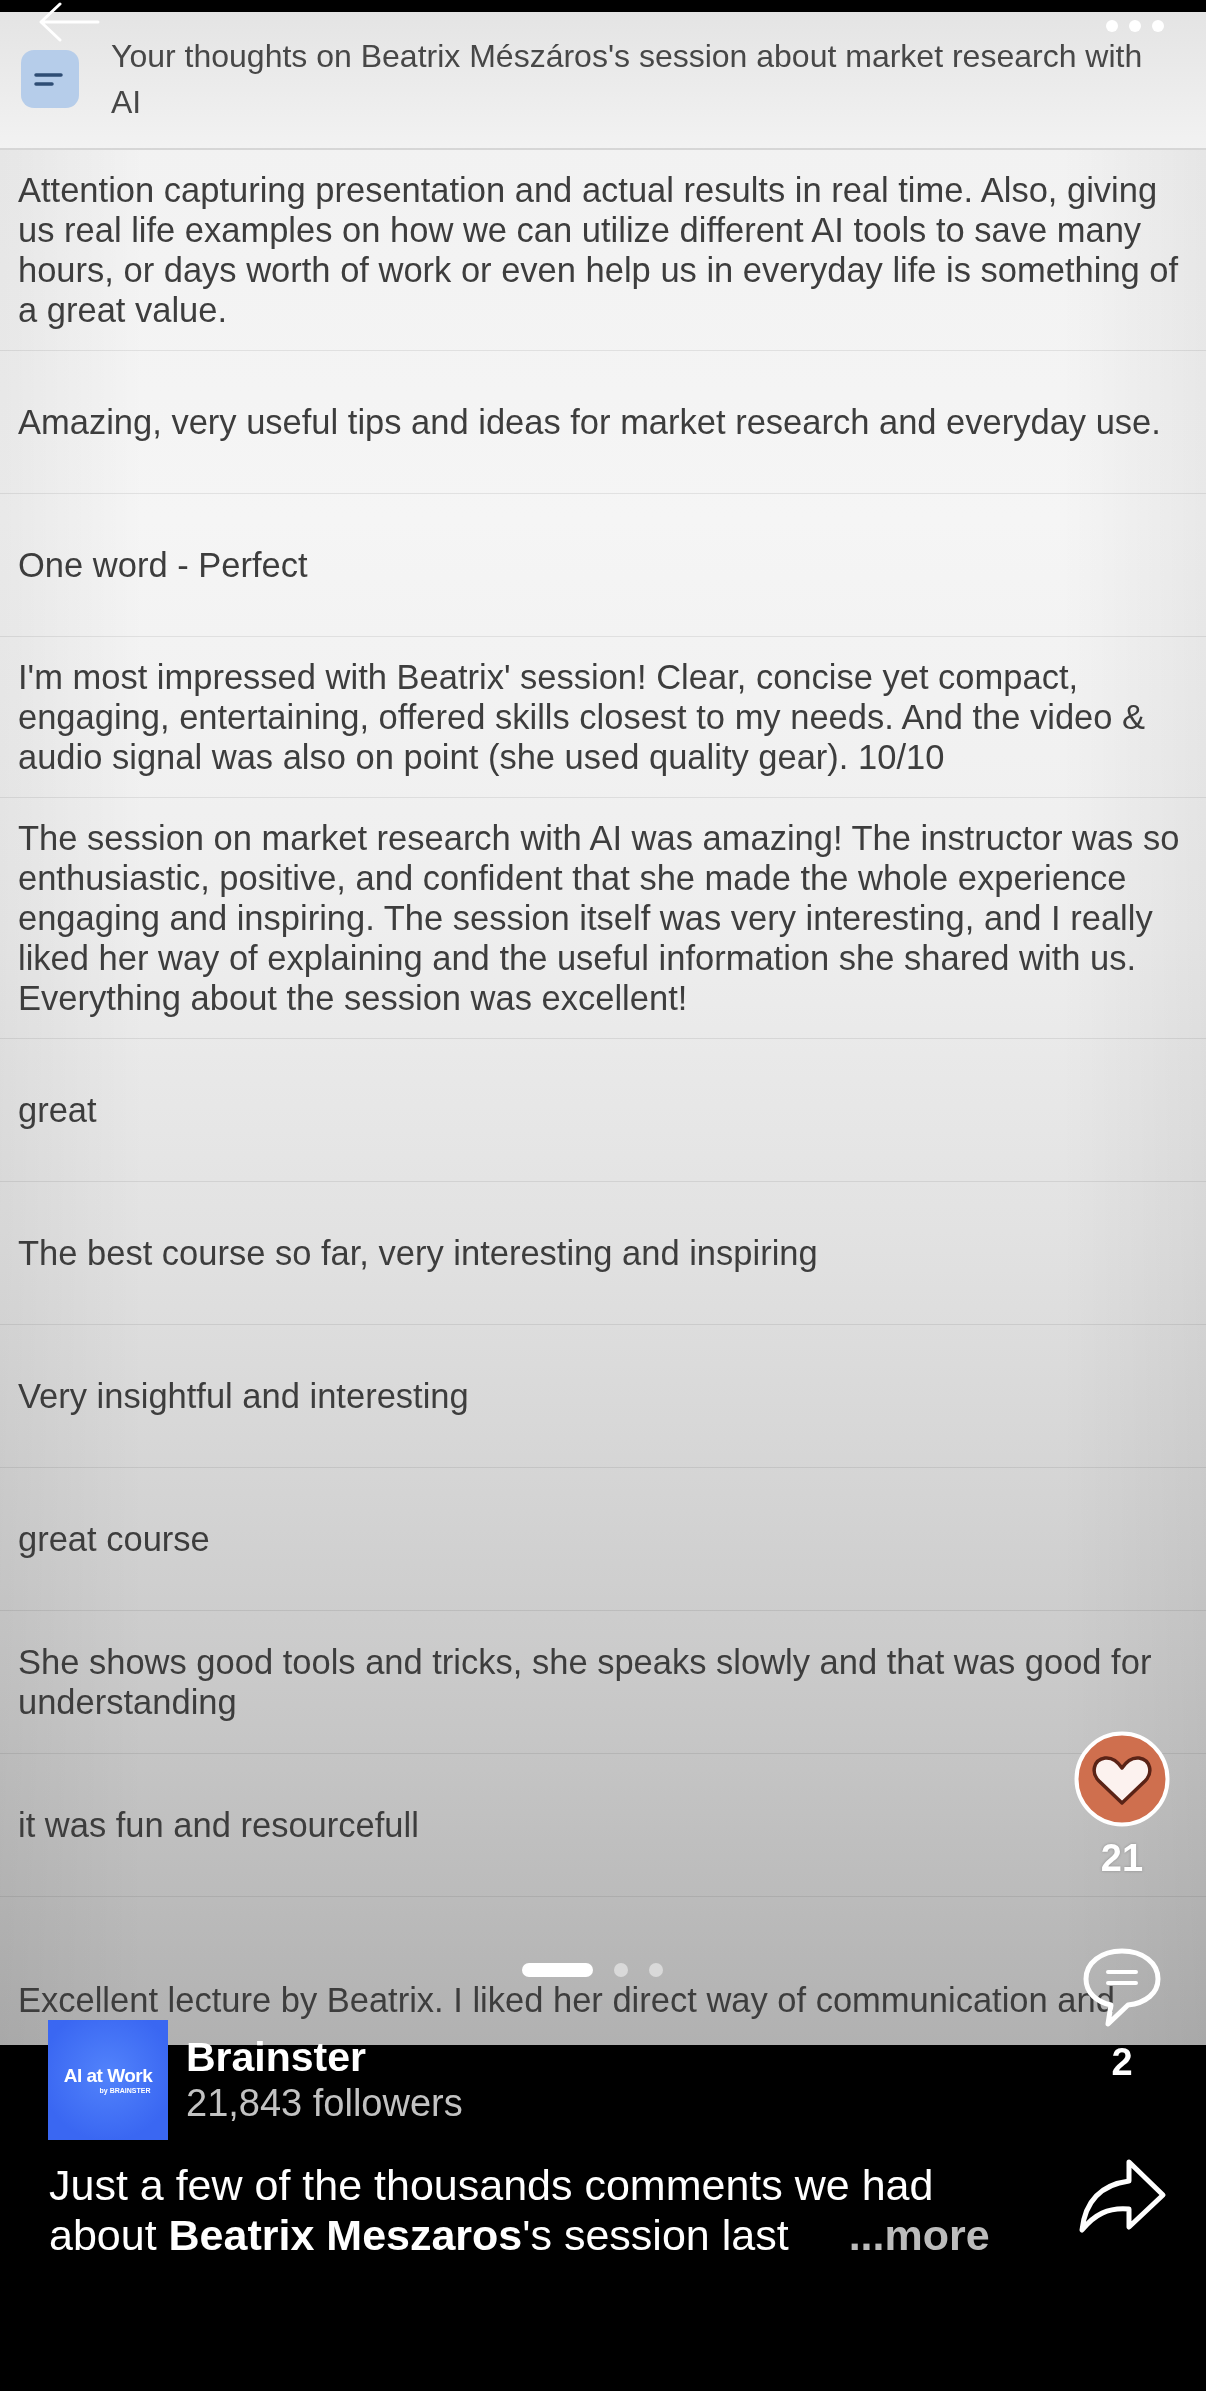 The image size is (1206, 2391). What do you see at coordinates (589, 422) in the screenshot?
I see `response-text: Amazing, very useful tips and ideas for market research and everyday use.` at bounding box center [589, 422].